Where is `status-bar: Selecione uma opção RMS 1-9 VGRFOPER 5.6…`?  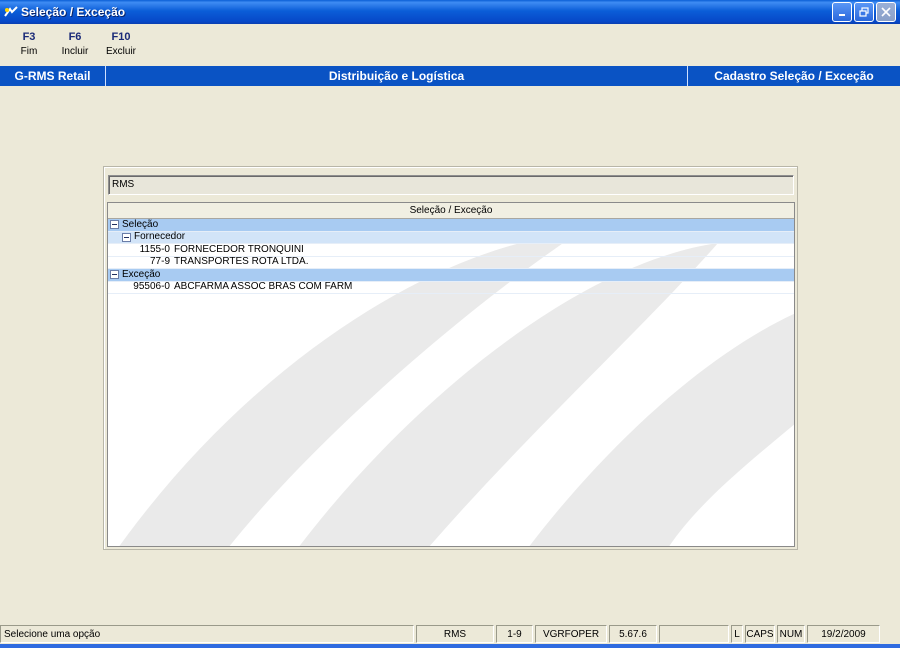 status-bar: Selecione uma opção RMS 1-9 VGRFOPER 5.6… is located at coordinates (450, 634).